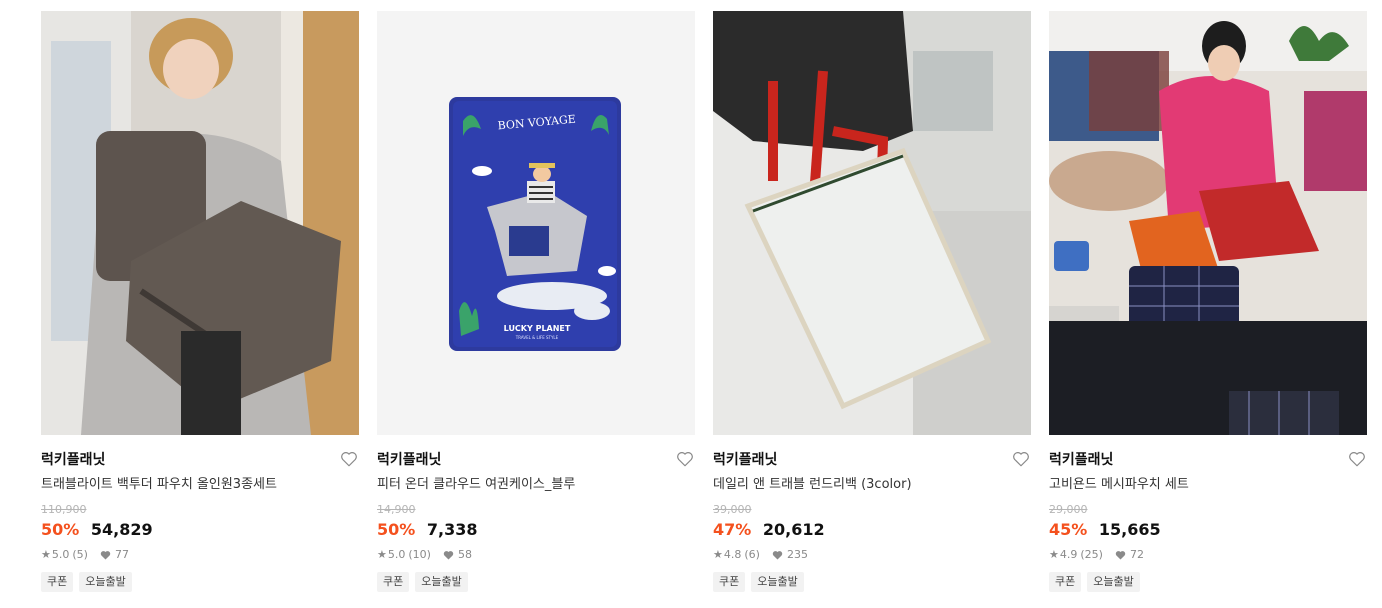 The image size is (1382, 608). I want to click on product-title: 데일리 앤 트래블 런드리백 (3color), so click(872, 485).